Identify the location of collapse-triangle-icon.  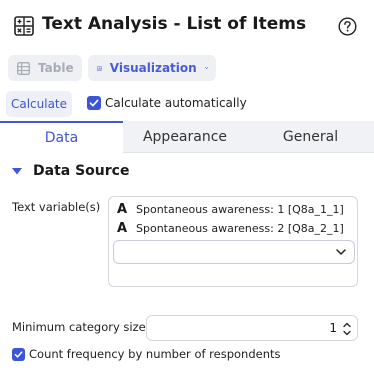
(17, 171).